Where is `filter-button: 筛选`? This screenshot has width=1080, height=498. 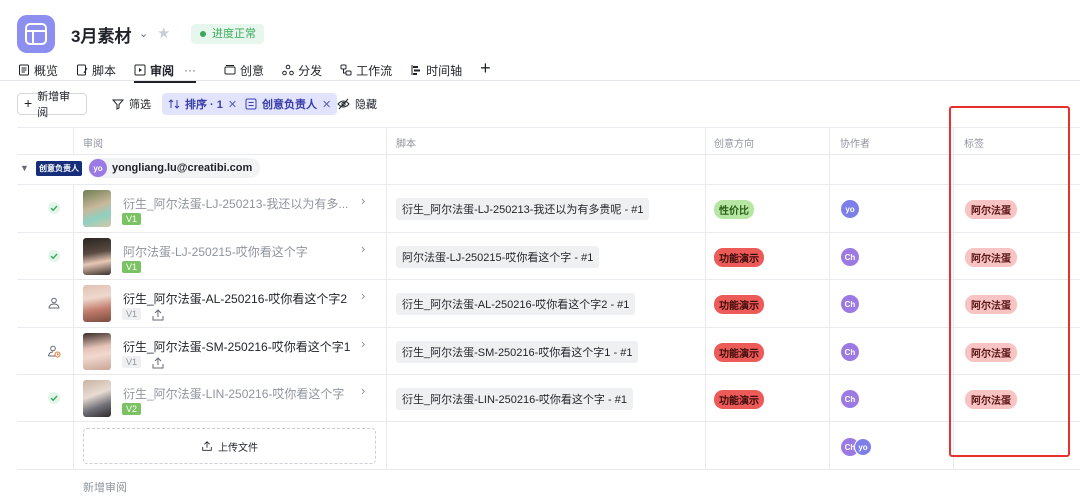 filter-button: 筛选 is located at coordinates (131, 104).